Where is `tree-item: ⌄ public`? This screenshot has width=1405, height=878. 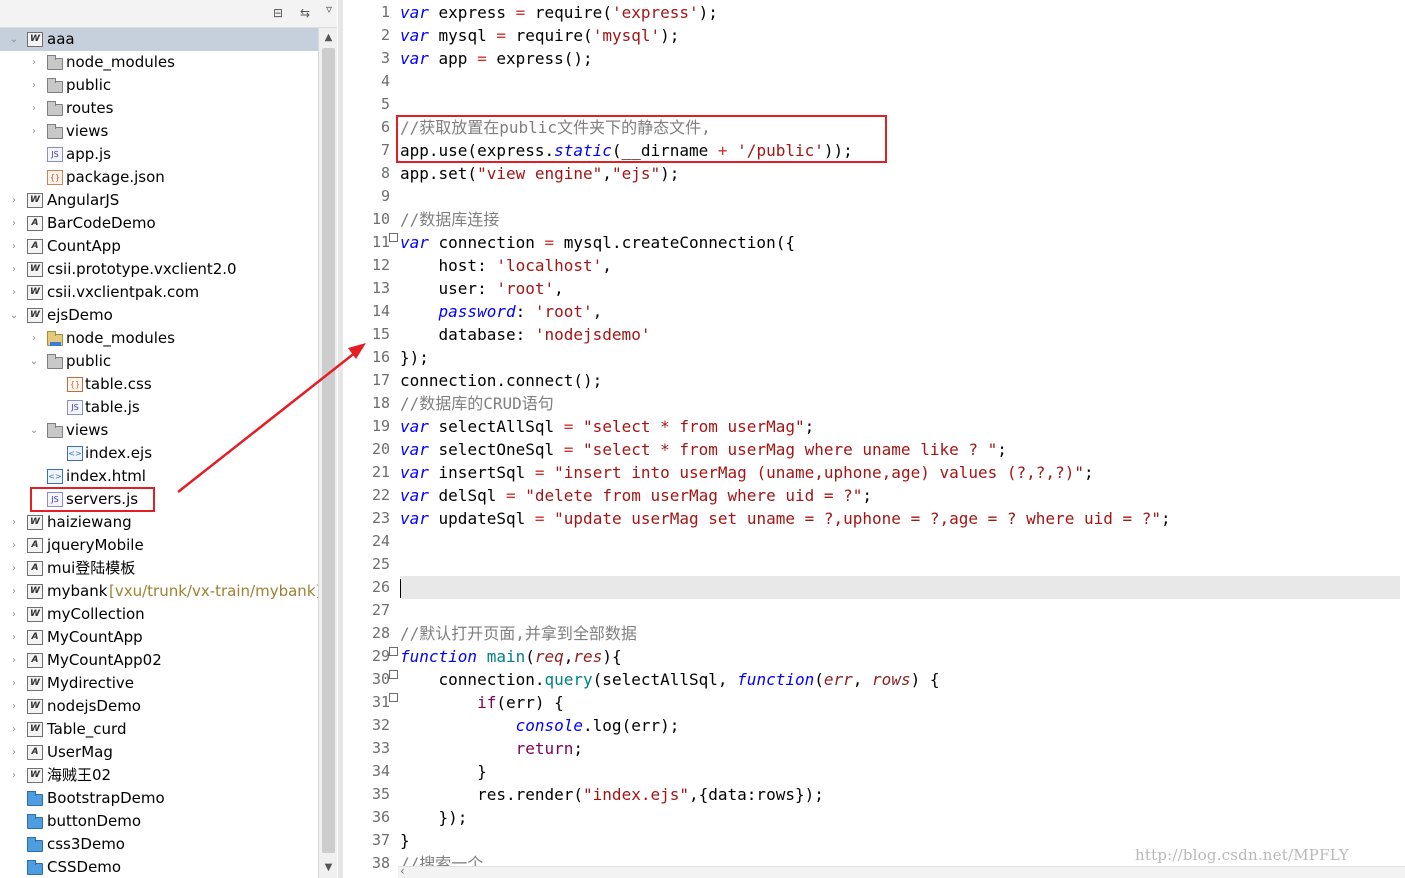
tree-item: ⌄ public is located at coordinates (159, 361).